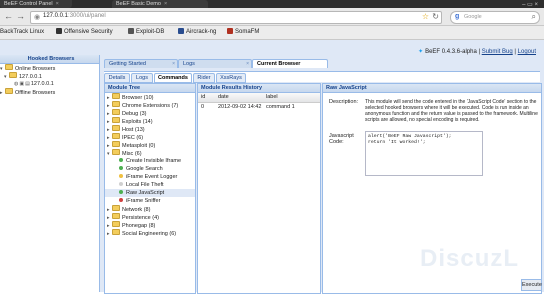 This screenshot has width=544, height=294. Describe the element at coordinates (150, 145) in the screenshot. I see `module-category: ▸ Metasploit (0)` at that location.